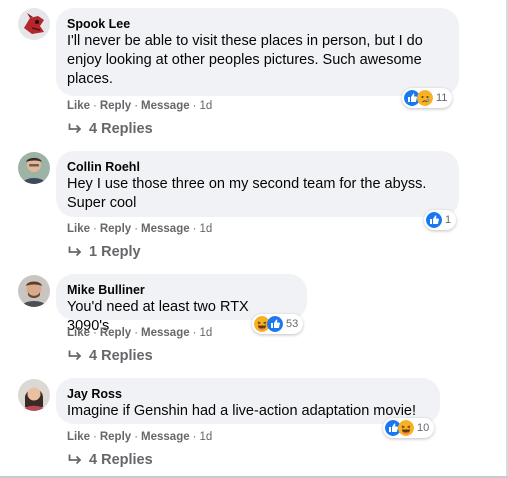 The image size is (508, 478). I want to click on avatar-collin-roehl, so click(34, 168).